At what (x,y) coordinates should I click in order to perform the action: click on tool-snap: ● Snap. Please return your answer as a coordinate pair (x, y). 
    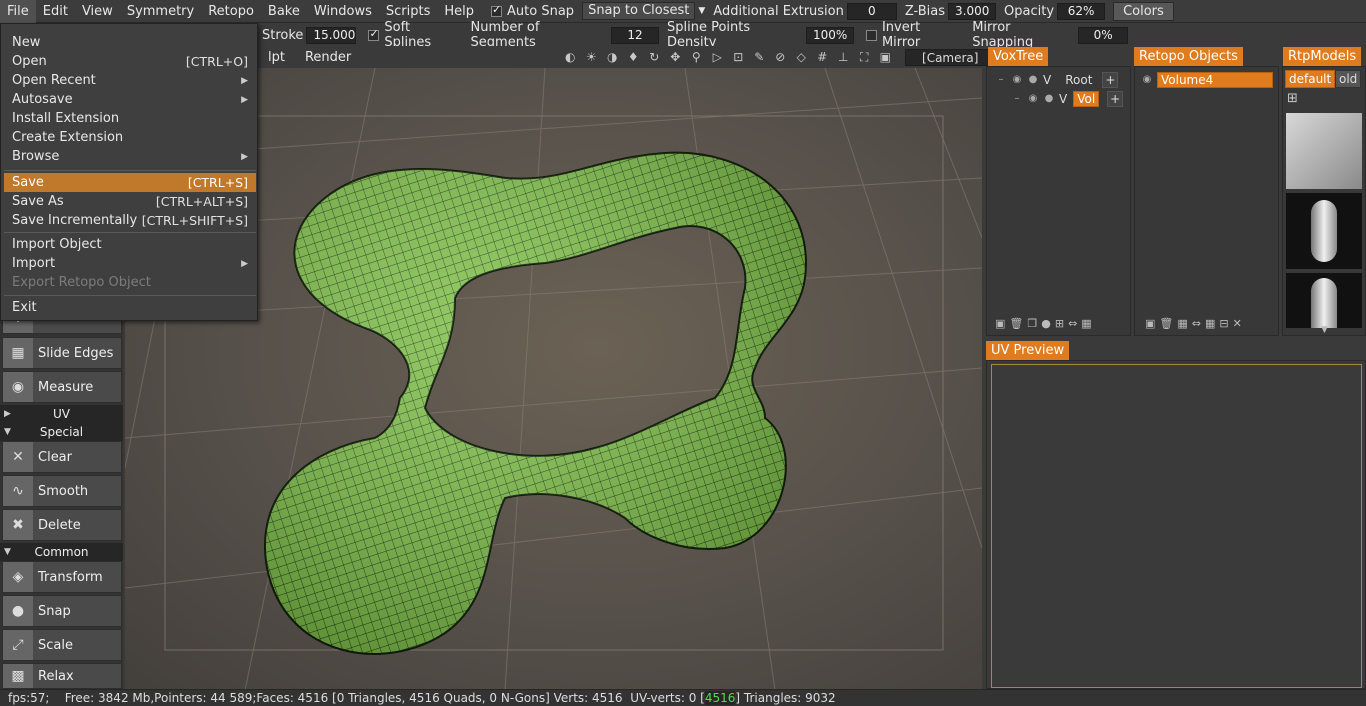
    Looking at the image, I should click on (62, 611).